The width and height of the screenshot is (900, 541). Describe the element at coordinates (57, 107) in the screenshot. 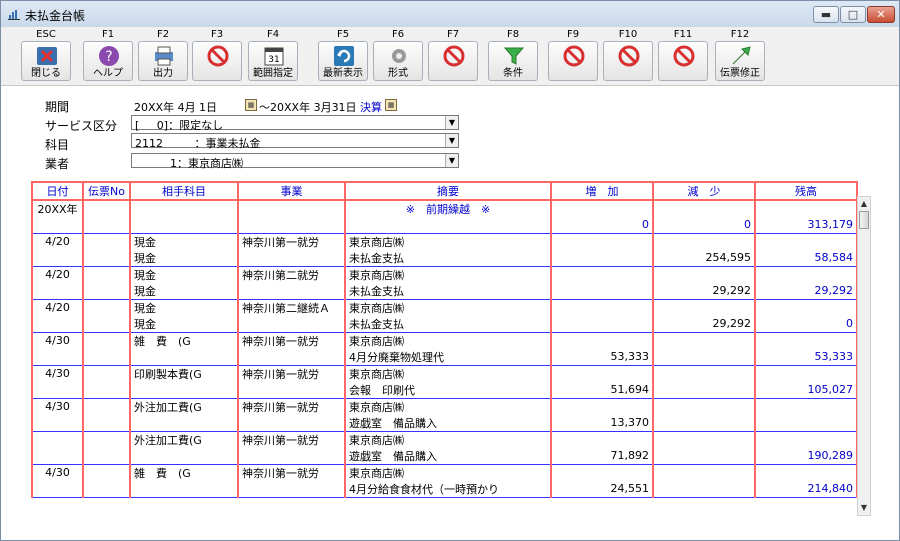

I see `period-label: 期間` at that location.